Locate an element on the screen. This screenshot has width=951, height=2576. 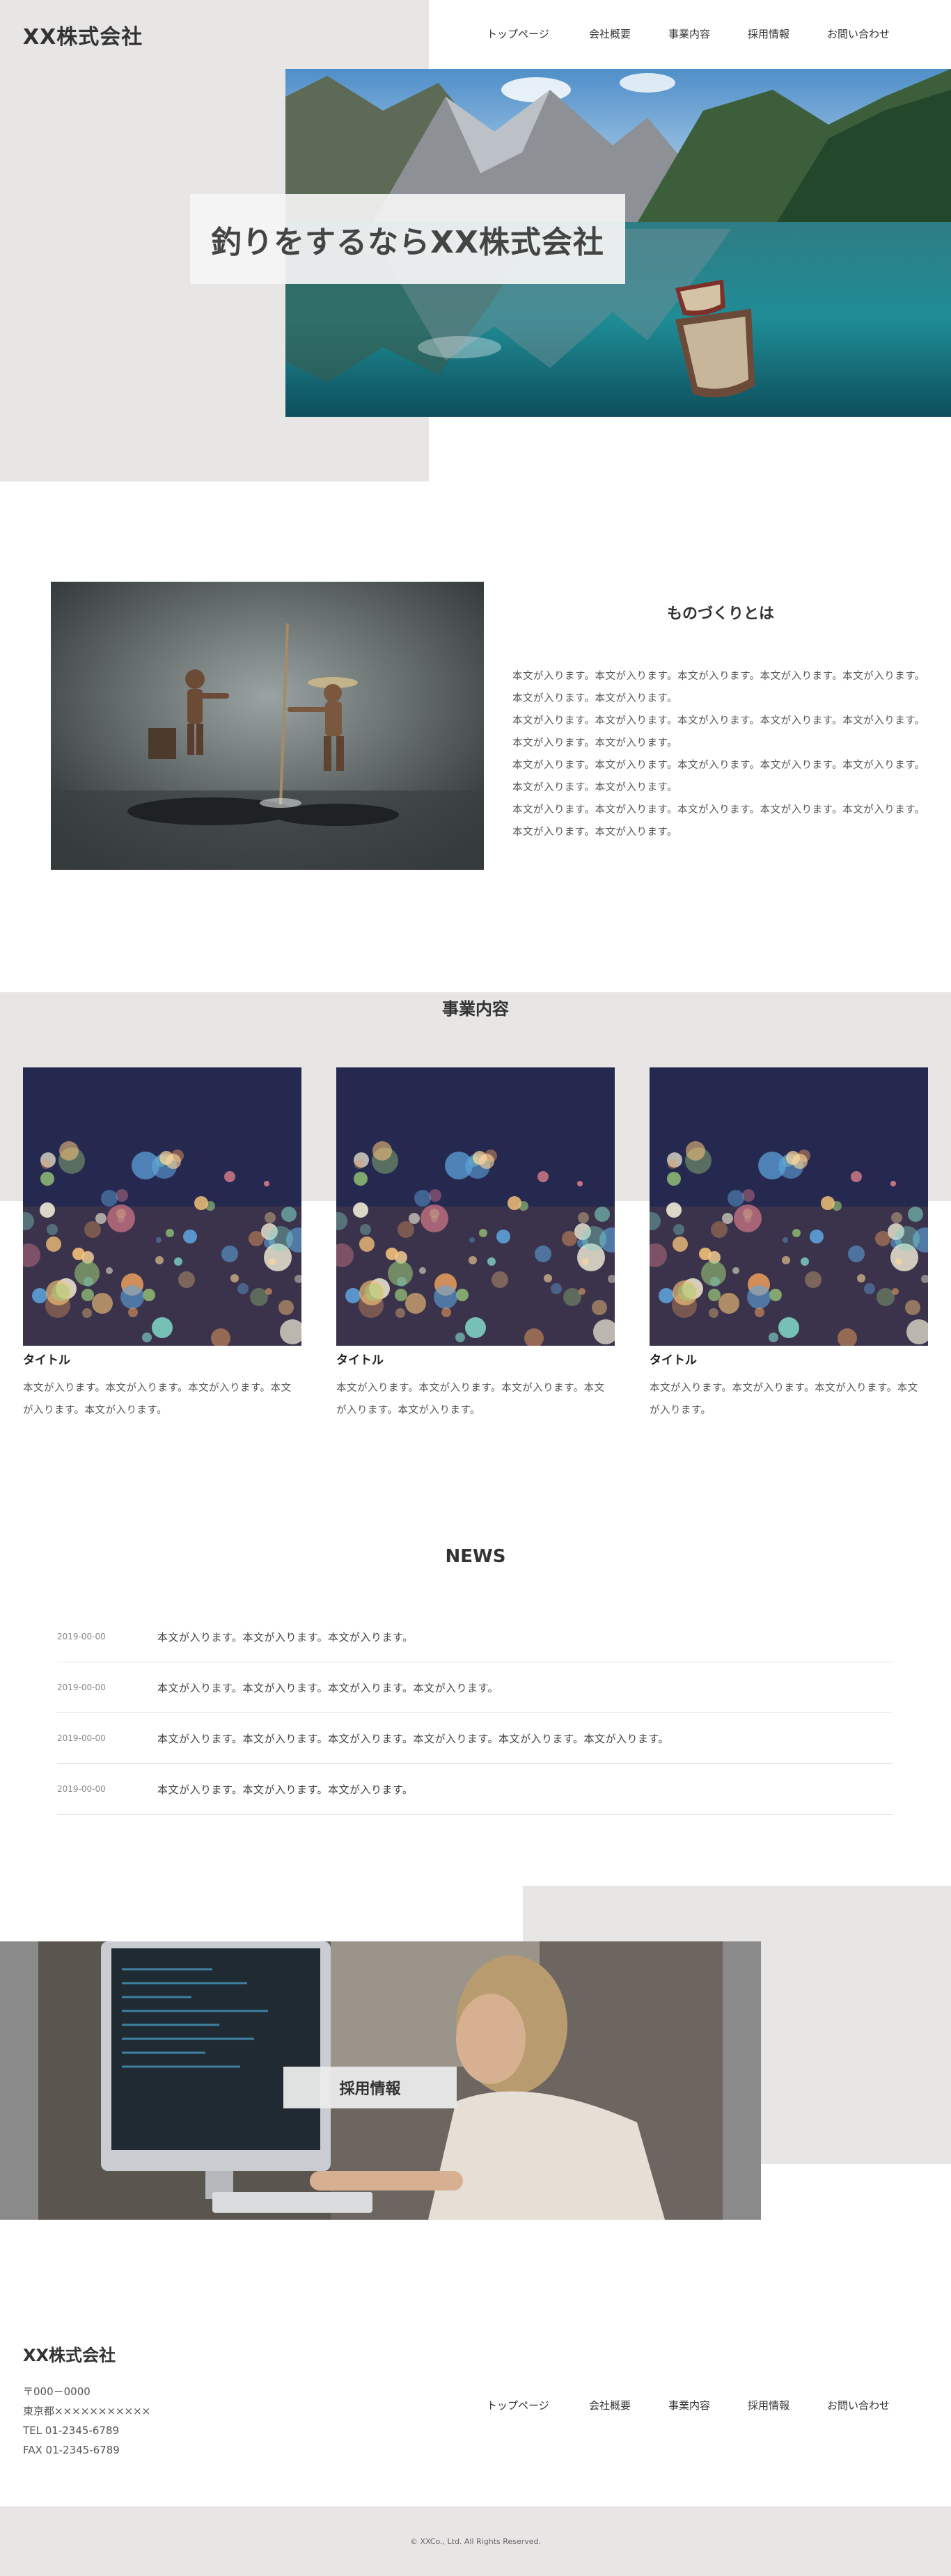
hero-catchcopy: 釣りをするならXX株式会社 is located at coordinates (407, 242).